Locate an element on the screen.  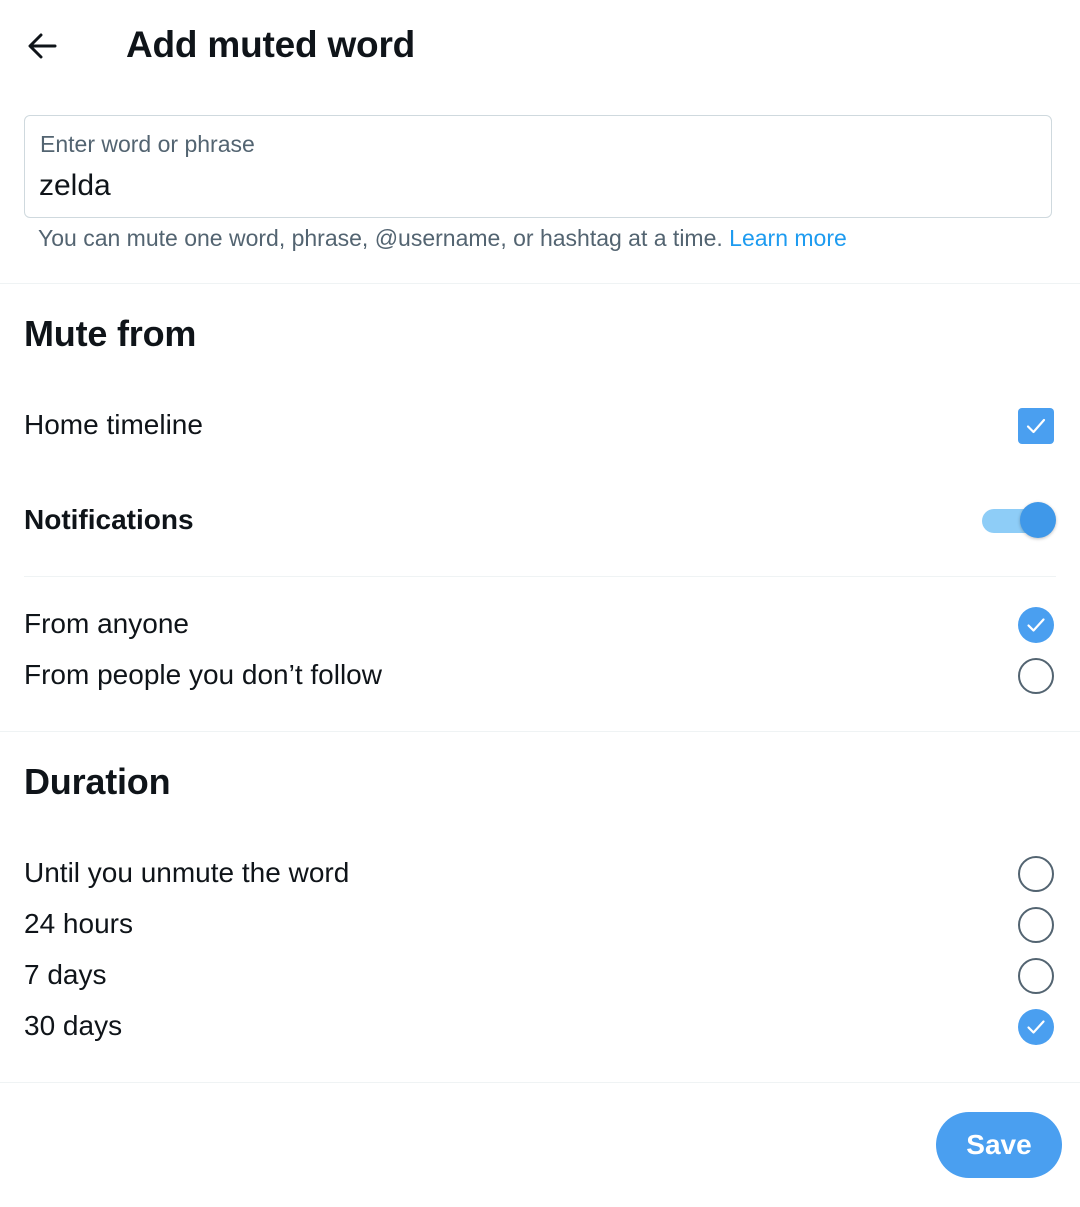
learn-more-link: Learn more is located at coordinates (788, 238).